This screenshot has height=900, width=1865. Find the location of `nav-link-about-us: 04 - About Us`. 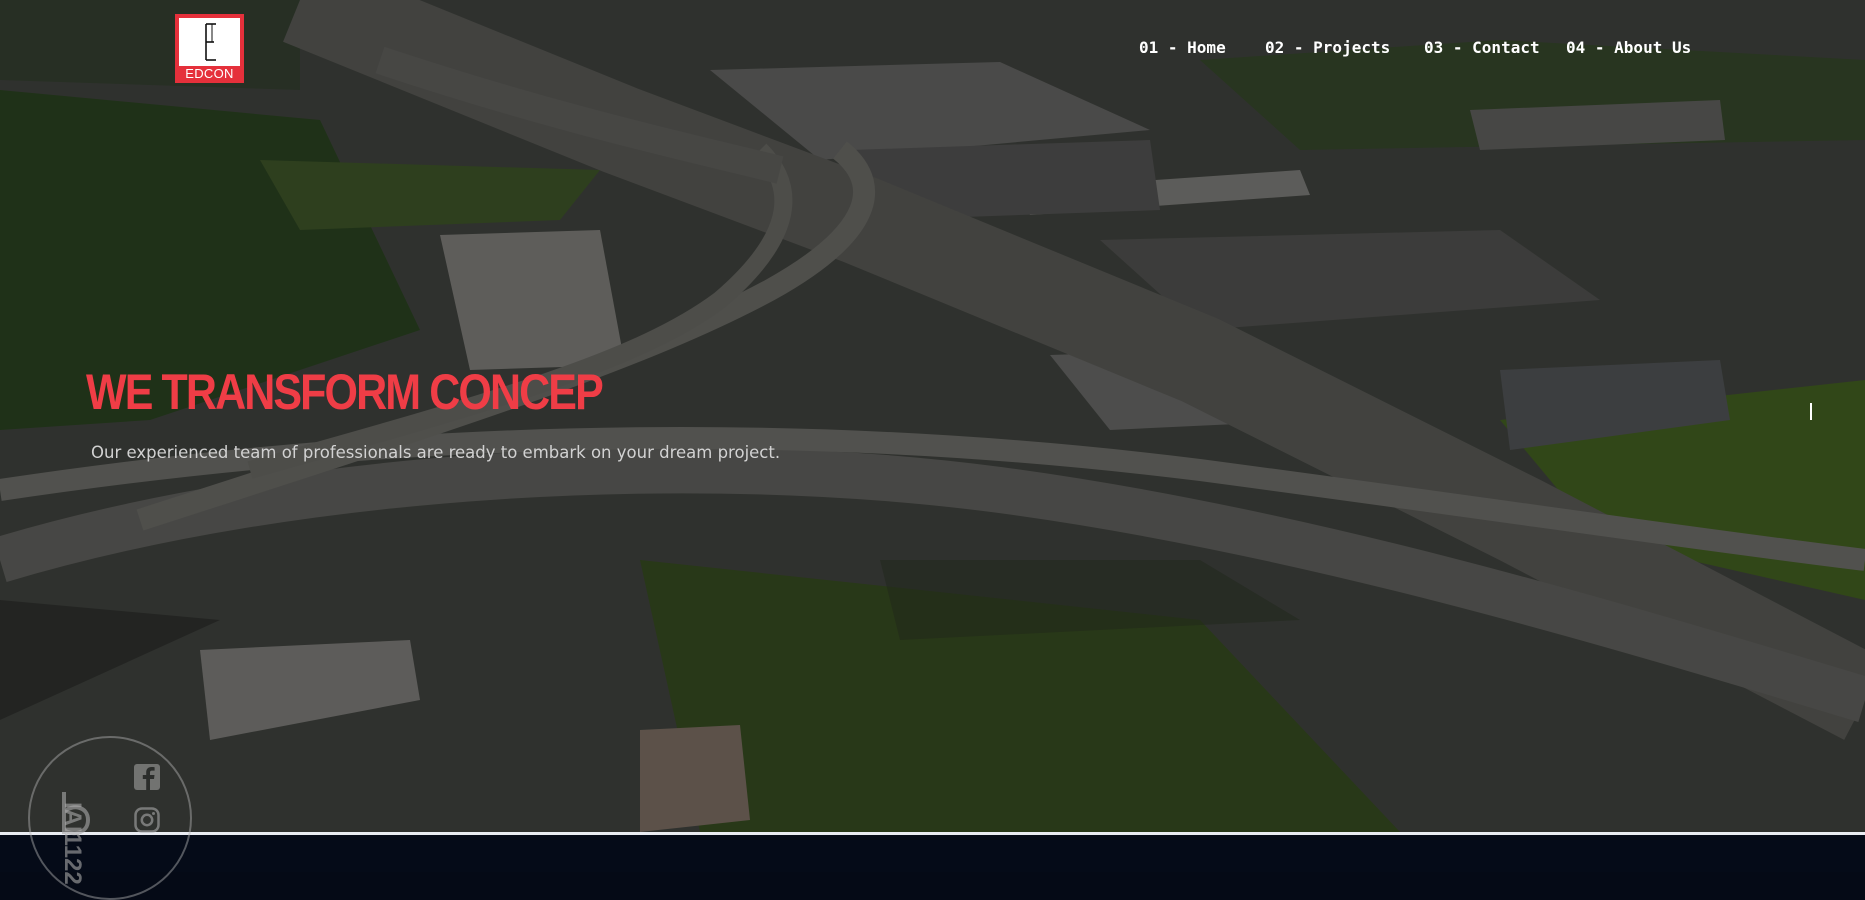

nav-link-about-us: 04 - About Us is located at coordinates (1628, 47).